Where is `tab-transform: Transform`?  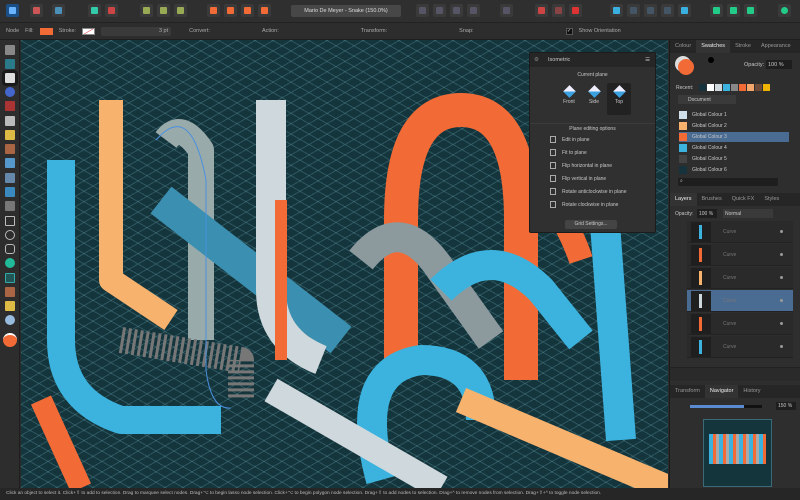 tab-transform: Transform is located at coordinates (687, 391).